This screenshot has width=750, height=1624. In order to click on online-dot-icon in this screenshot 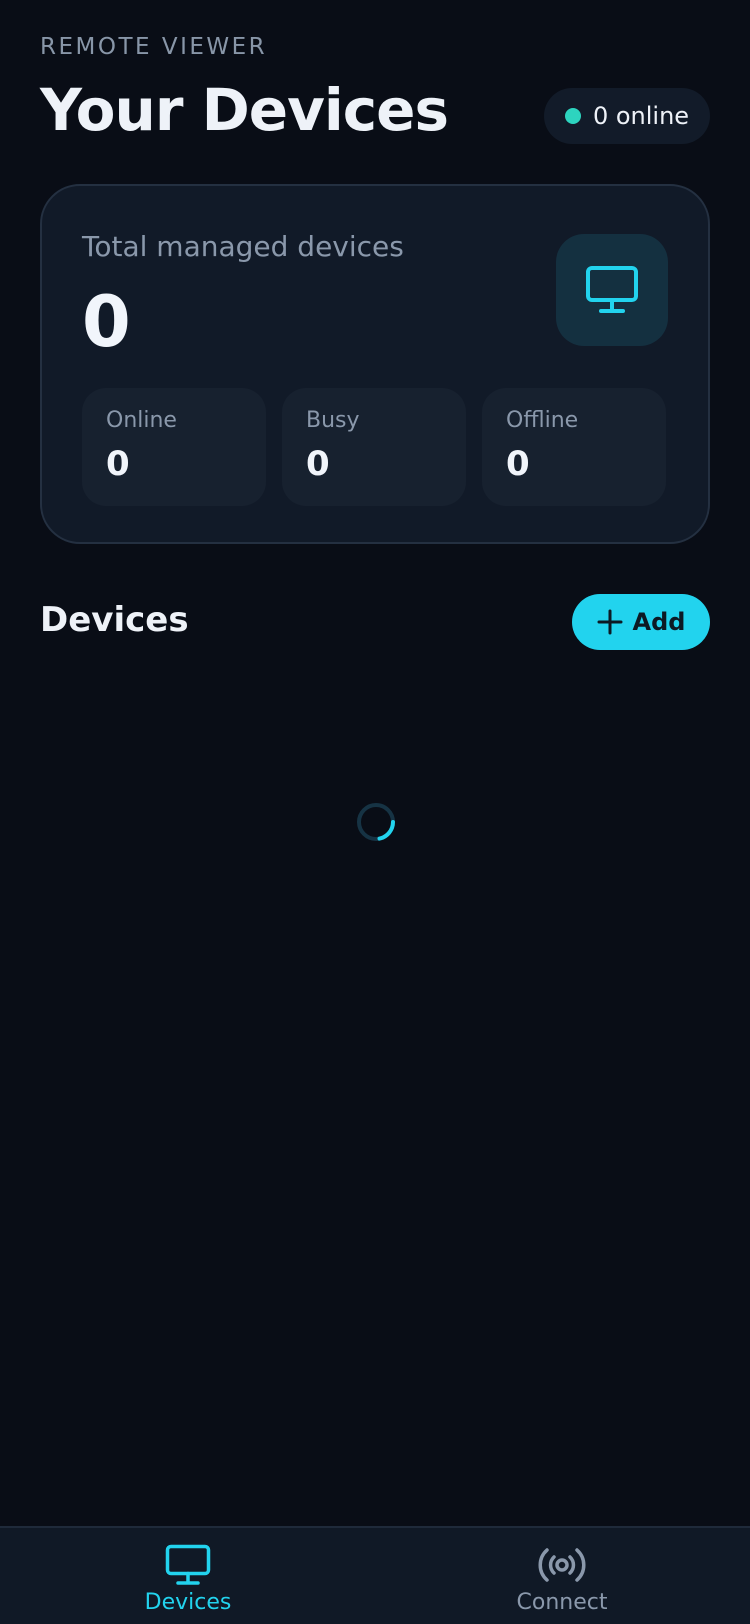, I will do `click(572, 116)`.